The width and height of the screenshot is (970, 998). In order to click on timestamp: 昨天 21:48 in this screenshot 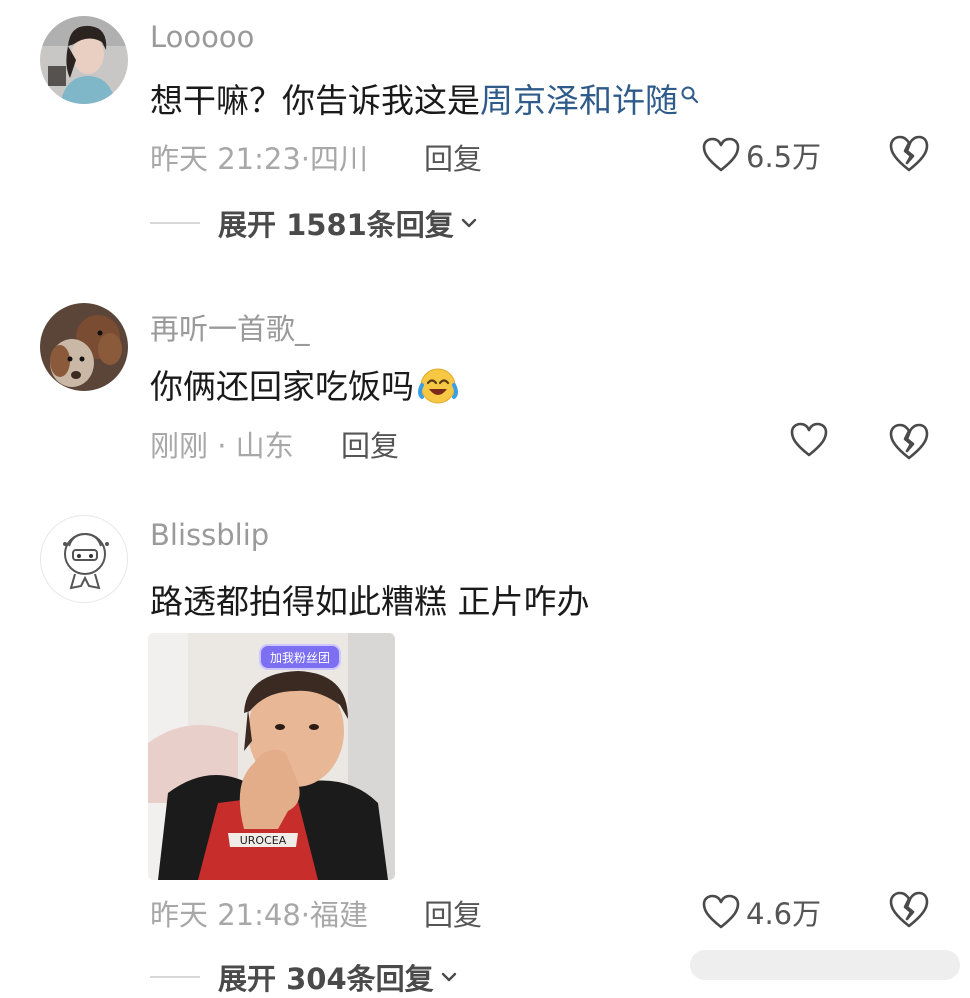, I will do `click(225, 915)`.